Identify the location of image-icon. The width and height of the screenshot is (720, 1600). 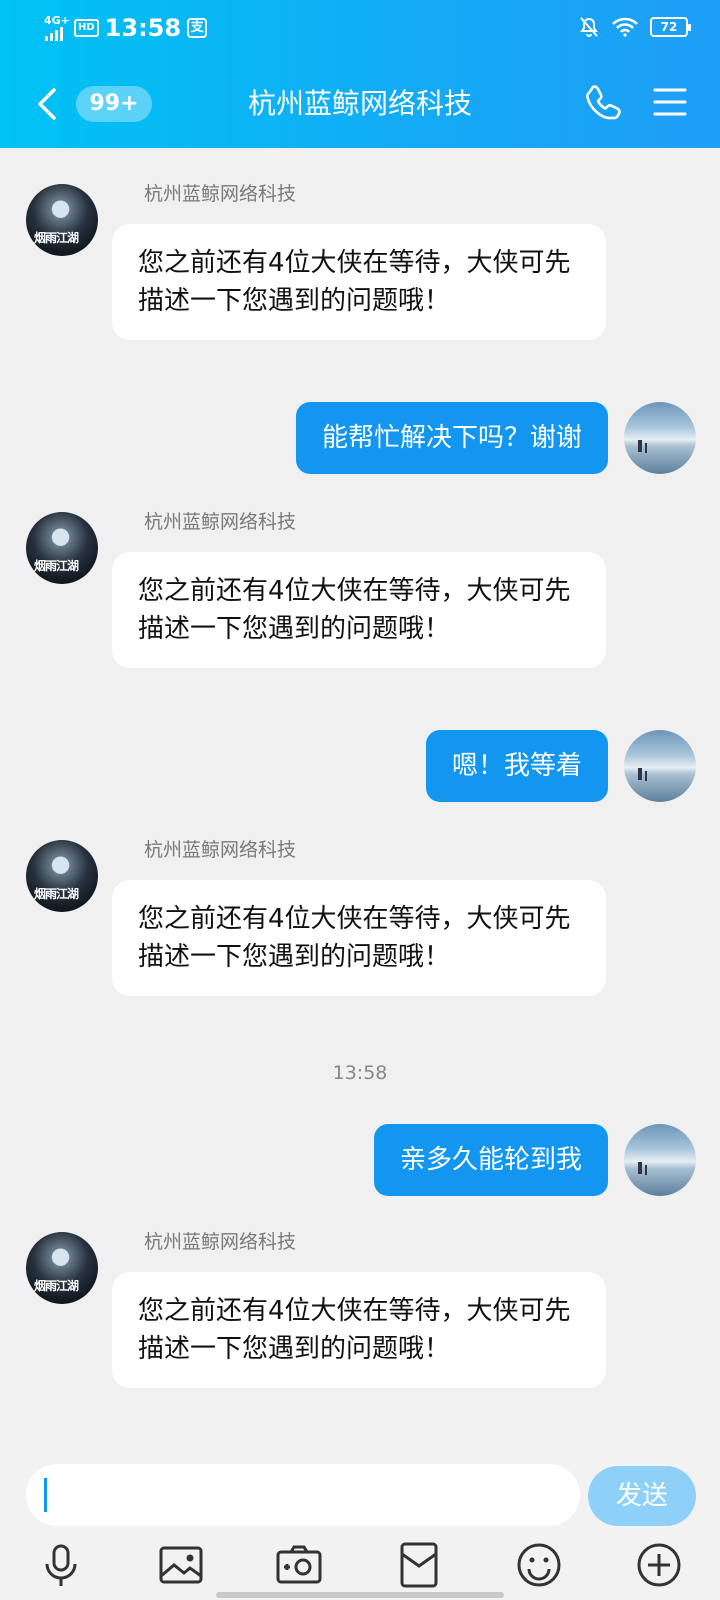
(181, 1565).